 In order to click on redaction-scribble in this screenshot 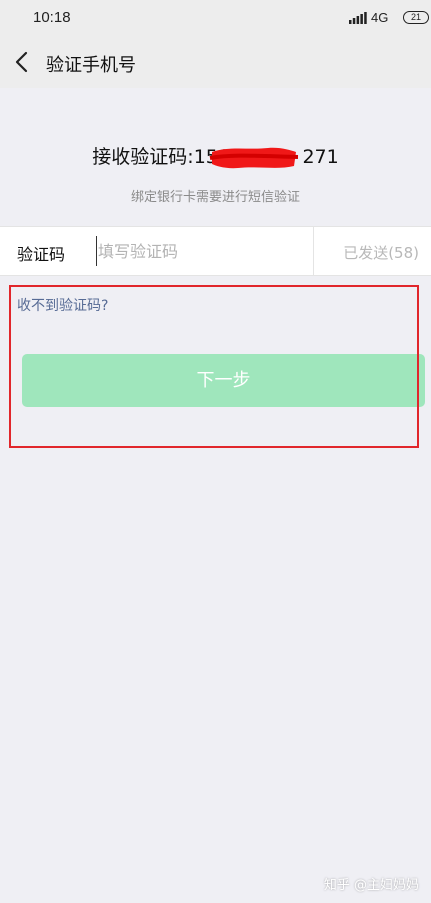, I will do `click(253, 158)`.